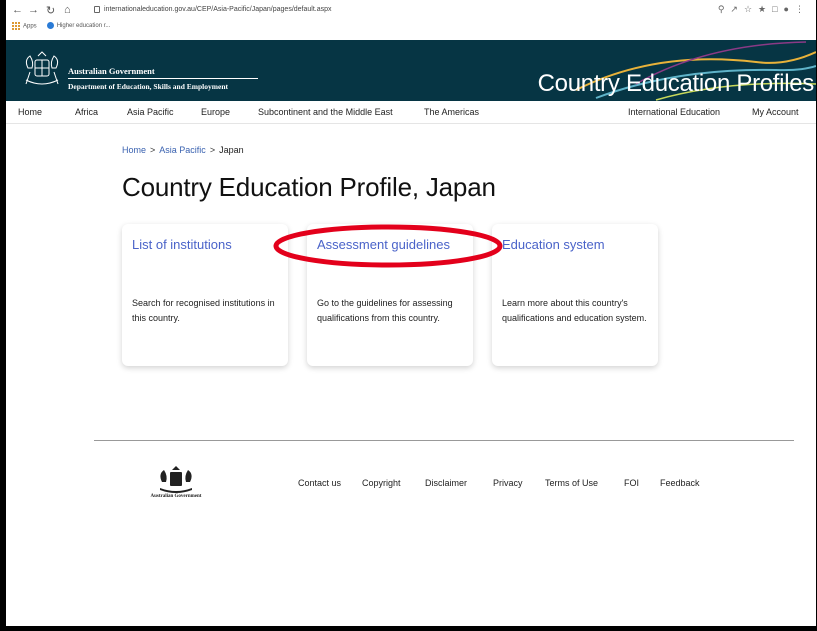  I want to click on back-icon: ←, so click(17, 10).